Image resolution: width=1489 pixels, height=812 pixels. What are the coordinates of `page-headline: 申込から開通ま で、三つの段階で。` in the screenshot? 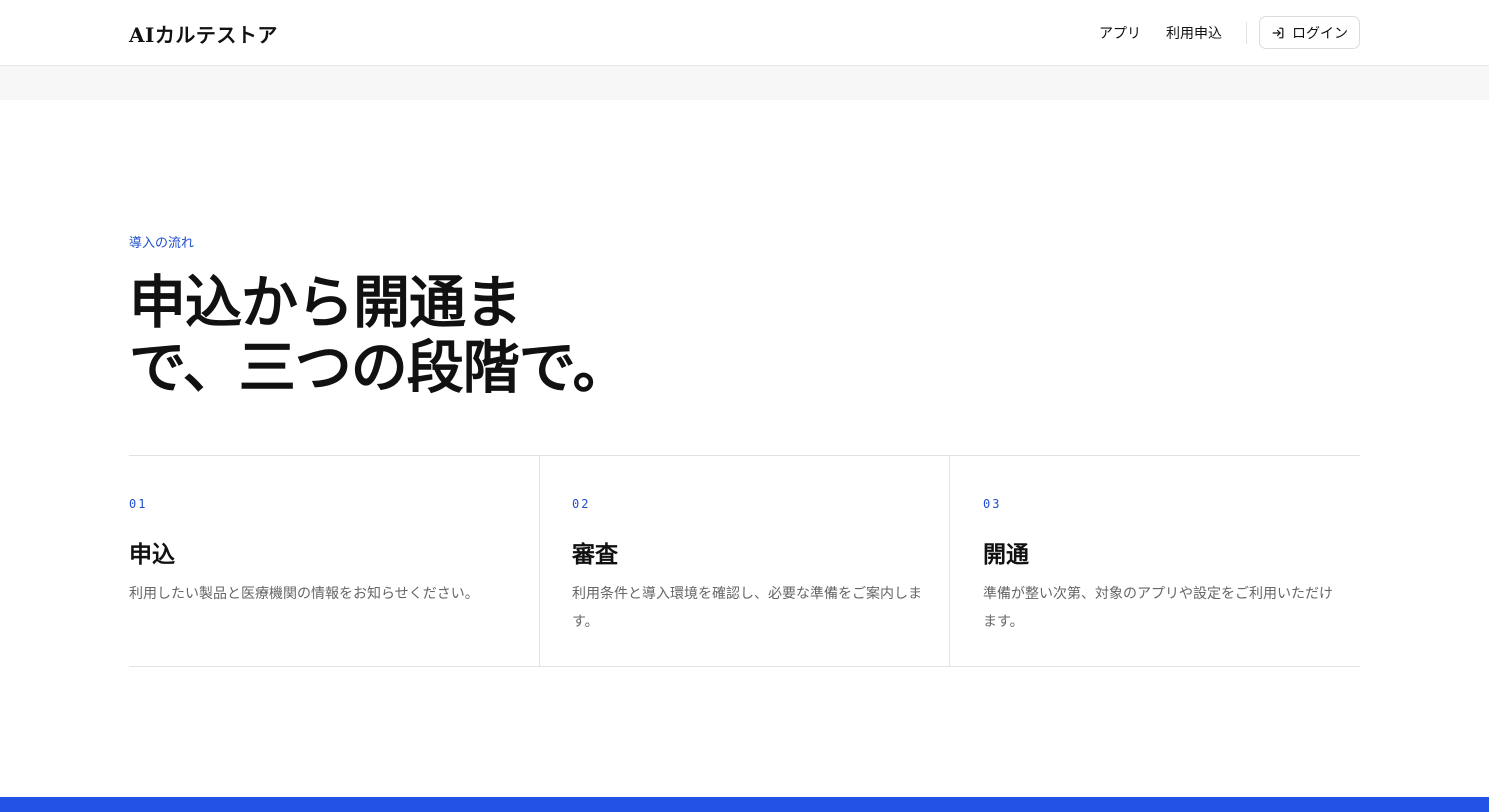 It's located at (409, 335).